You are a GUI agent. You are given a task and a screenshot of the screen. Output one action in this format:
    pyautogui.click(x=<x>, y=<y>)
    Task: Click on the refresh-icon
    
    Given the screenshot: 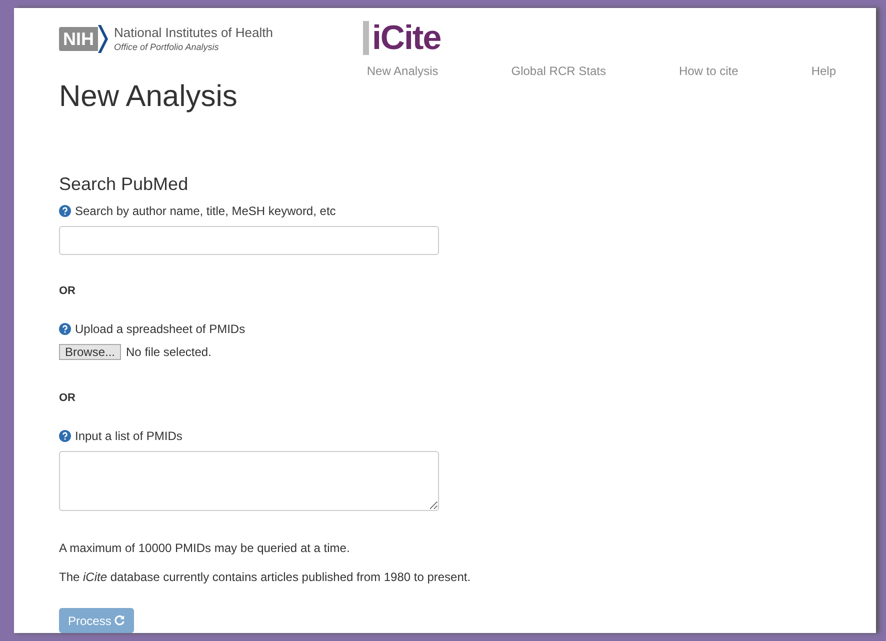 What is the action you would take?
    pyautogui.click(x=120, y=620)
    